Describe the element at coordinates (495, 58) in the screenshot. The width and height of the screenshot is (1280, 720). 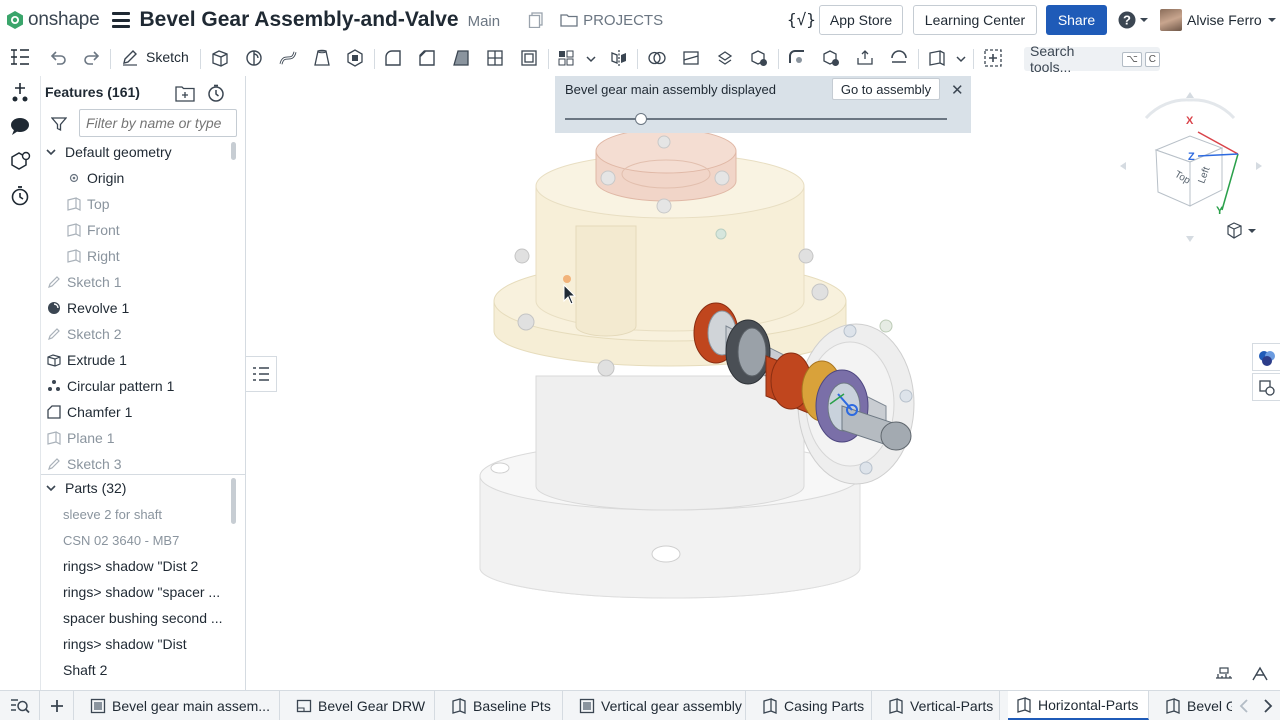
I see `rib-icon` at that location.